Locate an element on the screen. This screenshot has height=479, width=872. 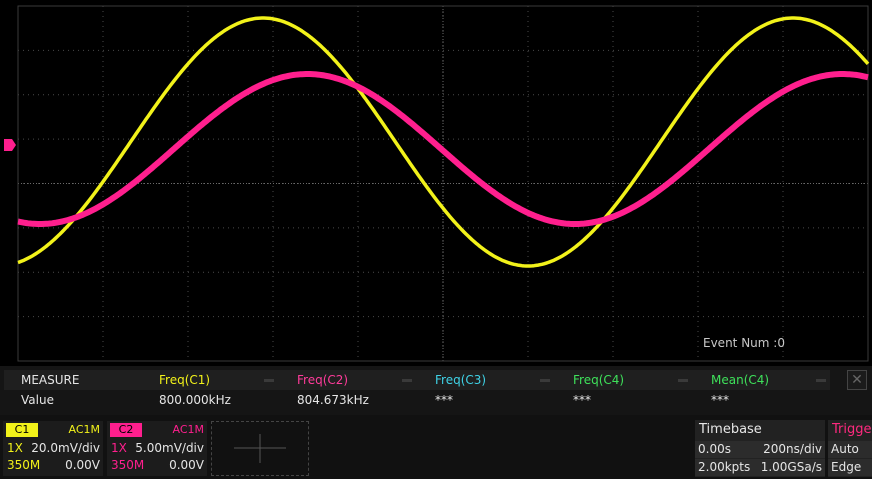
channel-1-box: C1 AC1M 1X 20.0mV/div 350M 0.00V is located at coordinates (53, 448).